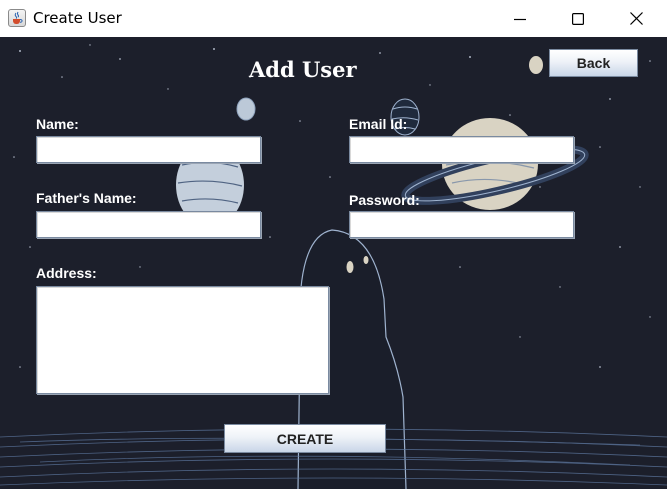 The width and height of the screenshot is (667, 489). What do you see at coordinates (378, 124) in the screenshot?
I see `email-label: Email Id:` at bounding box center [378, 124].